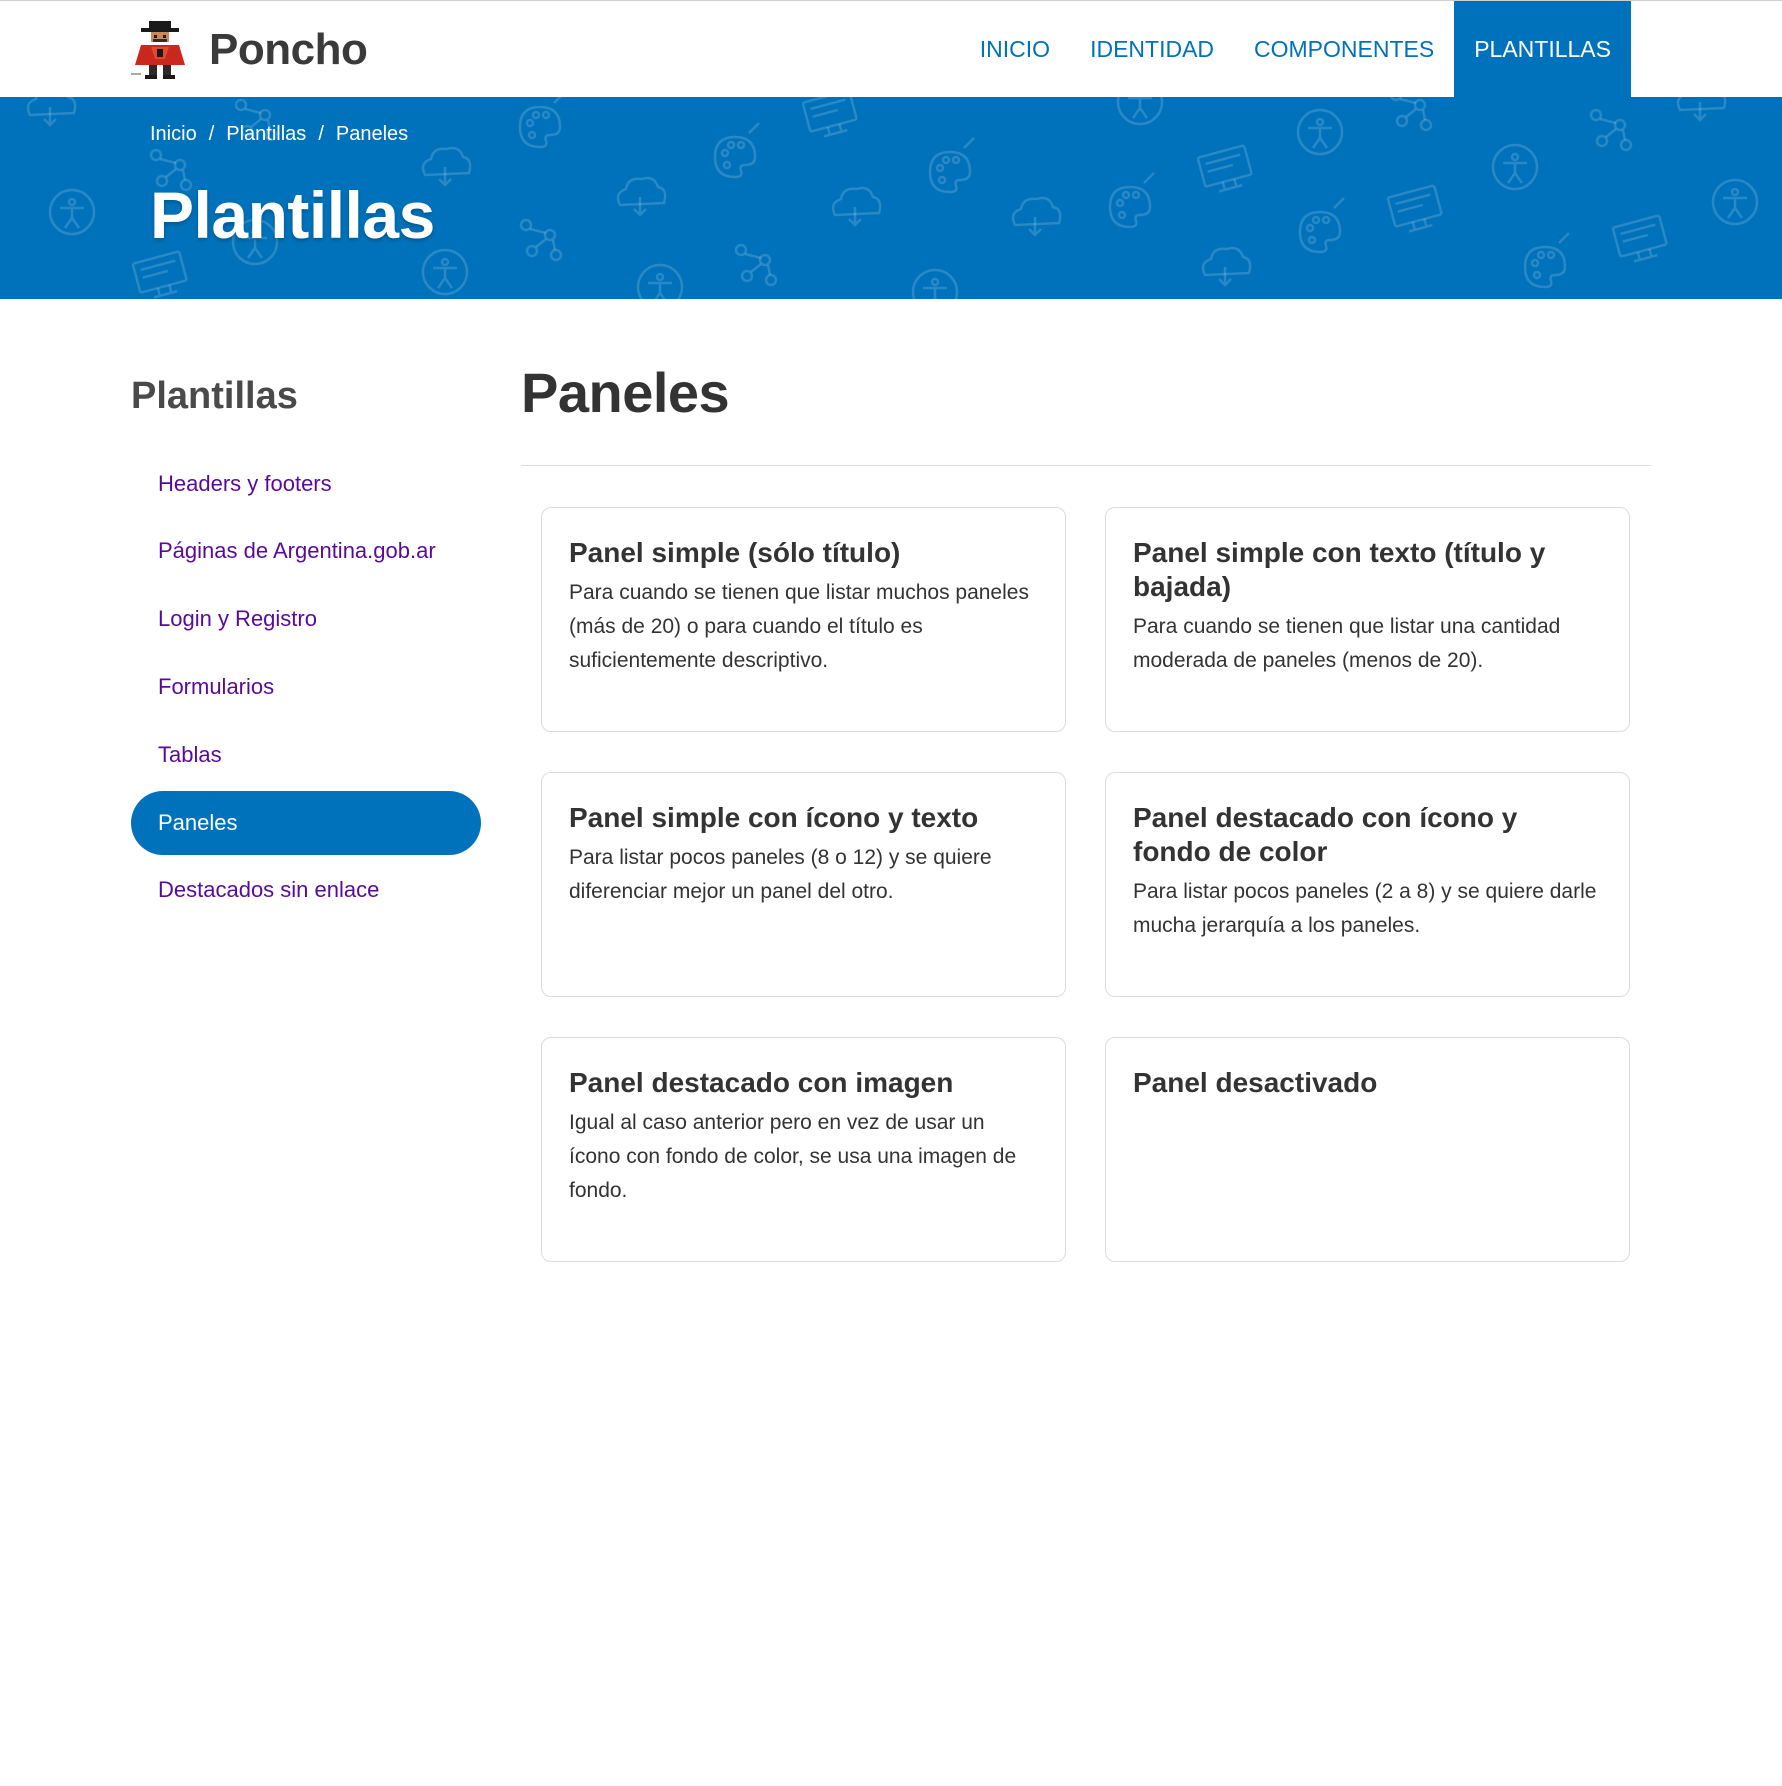  Describe the element at coordinates (288, 49) in the screenshot. I see `brand-name: Poncho` at that location.